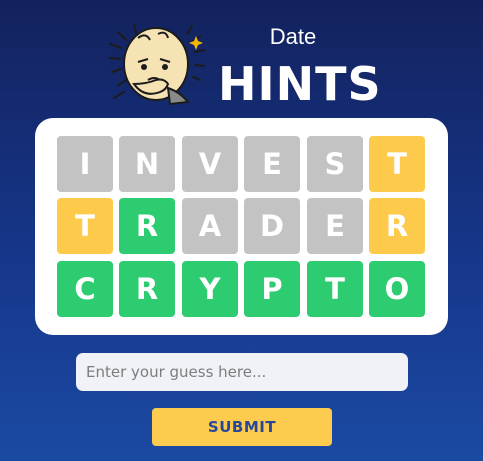 The image size is (483, 461). What do you see at coordinates (335, 164) in the screenshot?
I see `letter-tile: S` at bounding box center [335, 164].